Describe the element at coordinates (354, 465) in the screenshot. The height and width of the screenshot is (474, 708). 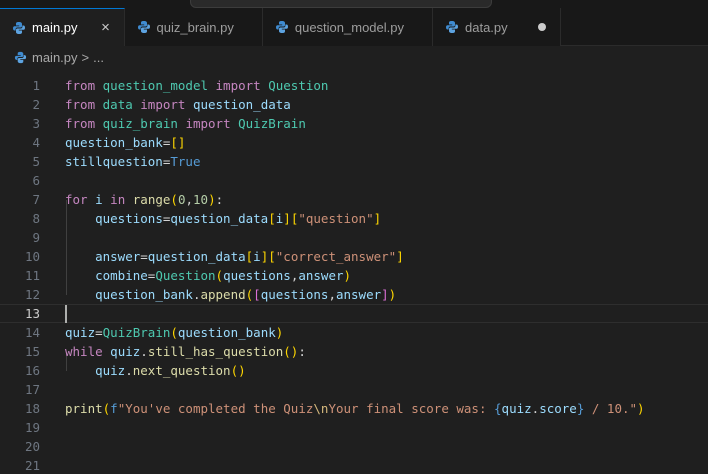
I see `code-line: 21` at that location.